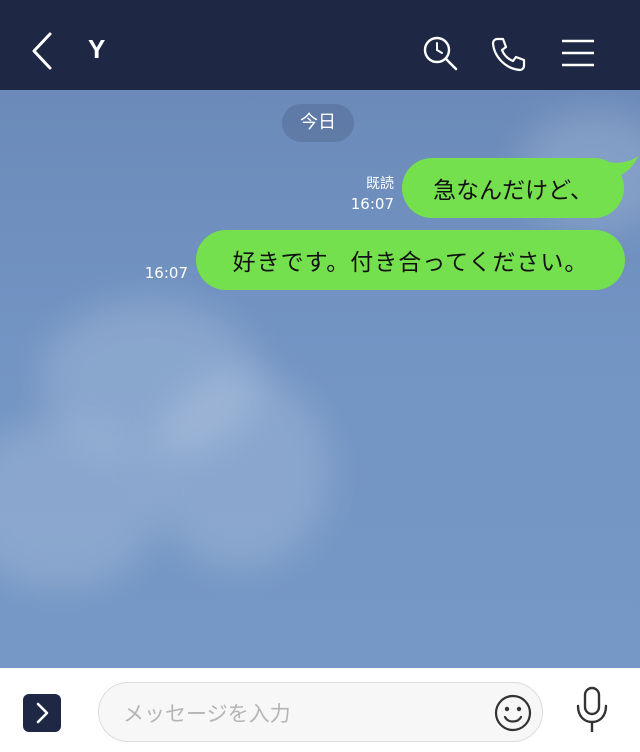 The height and width of the screenshot is (752, 640). I want to click on chevron-right-icon, so click(42, 713).